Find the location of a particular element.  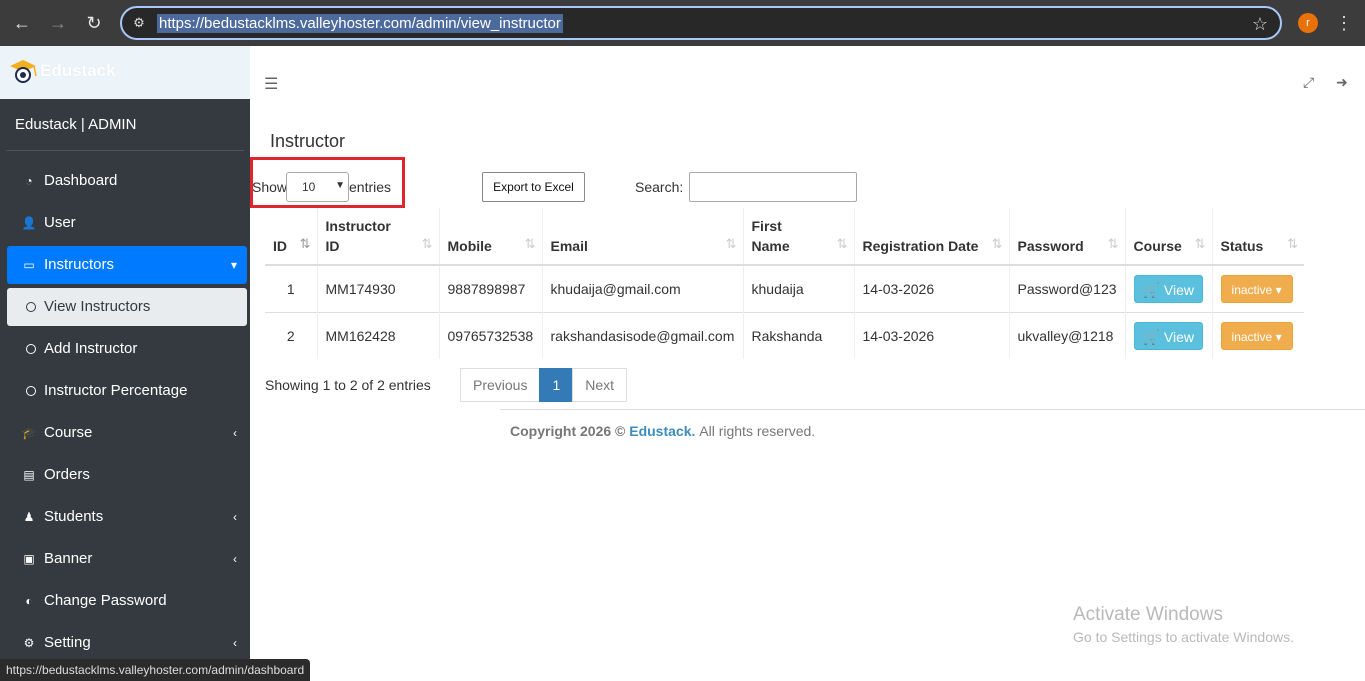

entries-value: 10 is located at coordinates (309, 187).